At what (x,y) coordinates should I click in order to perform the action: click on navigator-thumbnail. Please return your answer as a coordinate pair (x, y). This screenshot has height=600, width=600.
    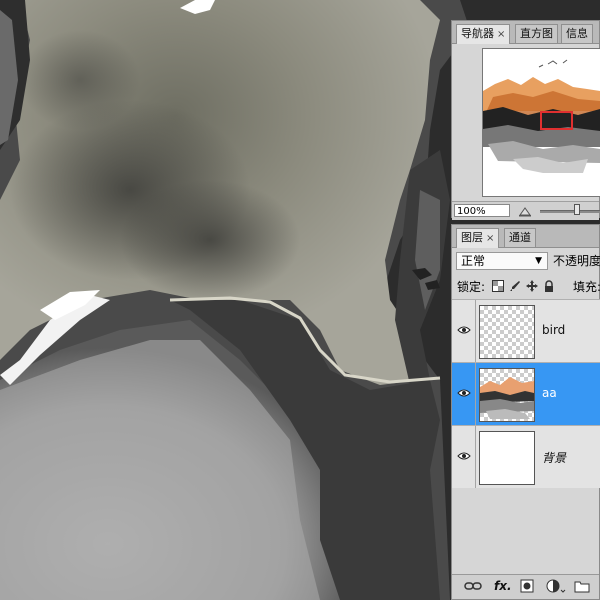
    Looking at the image, I should click on (541, 122).